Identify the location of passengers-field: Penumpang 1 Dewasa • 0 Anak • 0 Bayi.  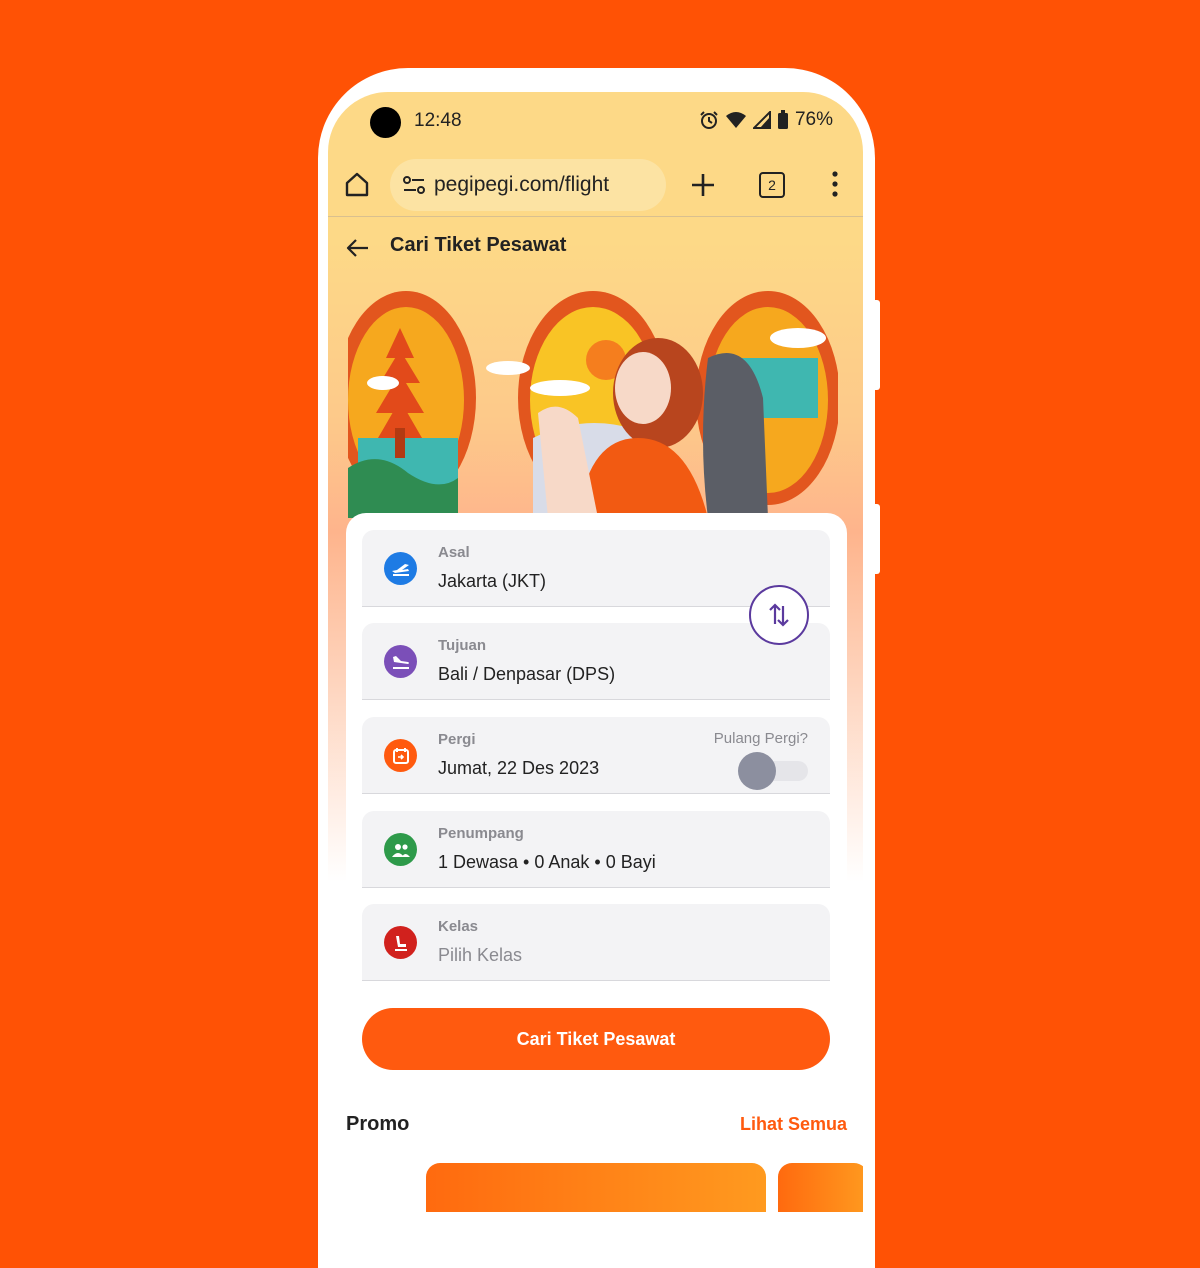
(596, 849).